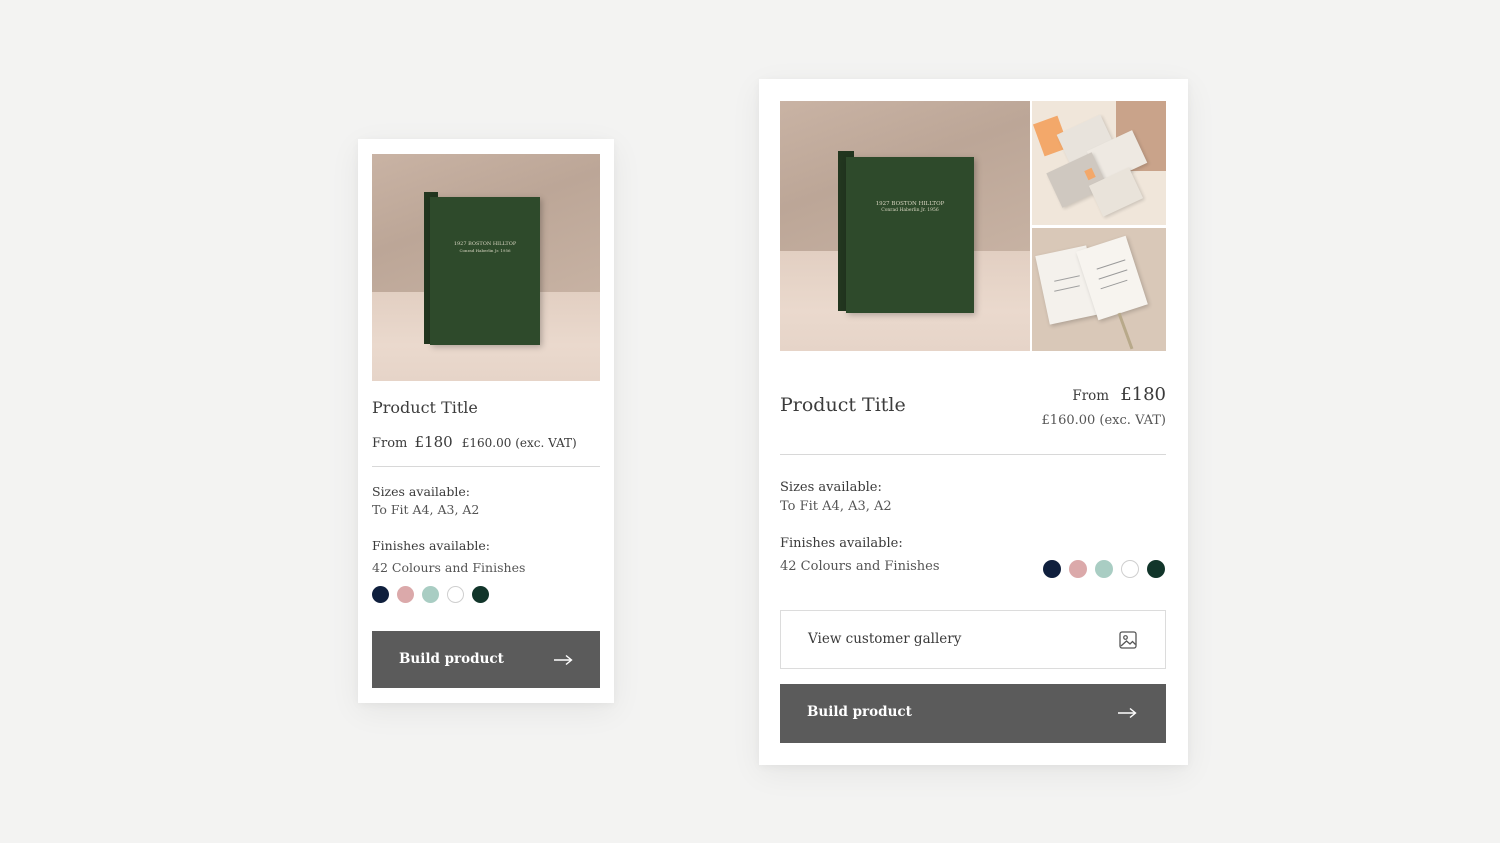  I want to click on price-row: From £180 £160.00 (exc. VAT), so click(474, 441).